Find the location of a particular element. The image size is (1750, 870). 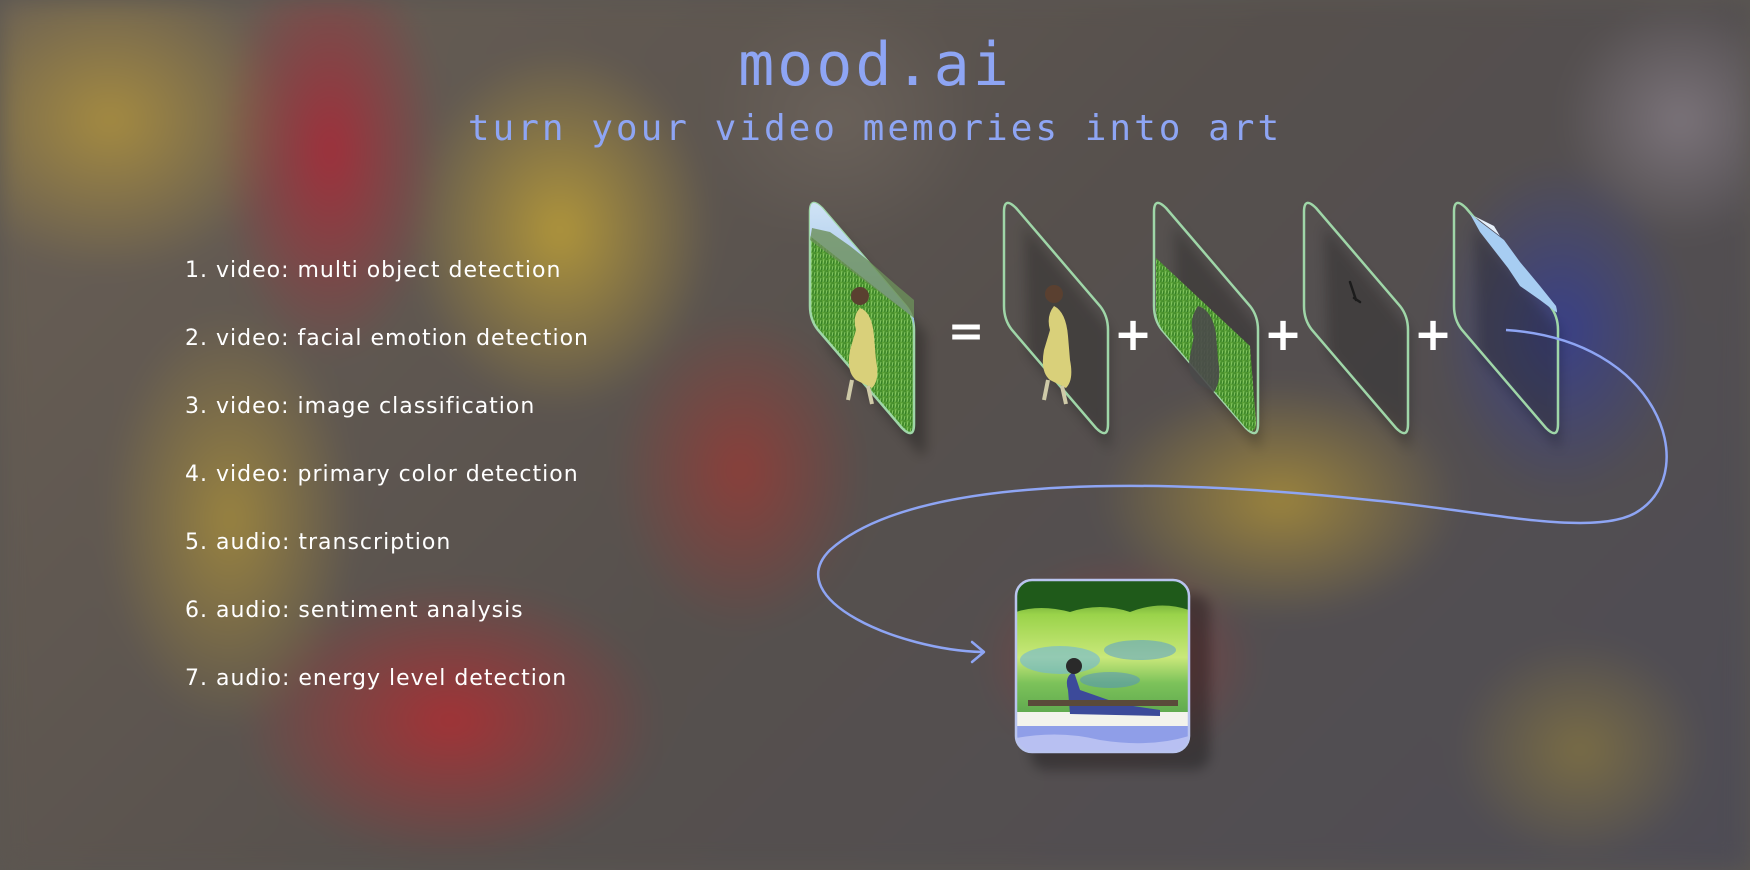

equals-operator: = is located at coordinates (966, 331).